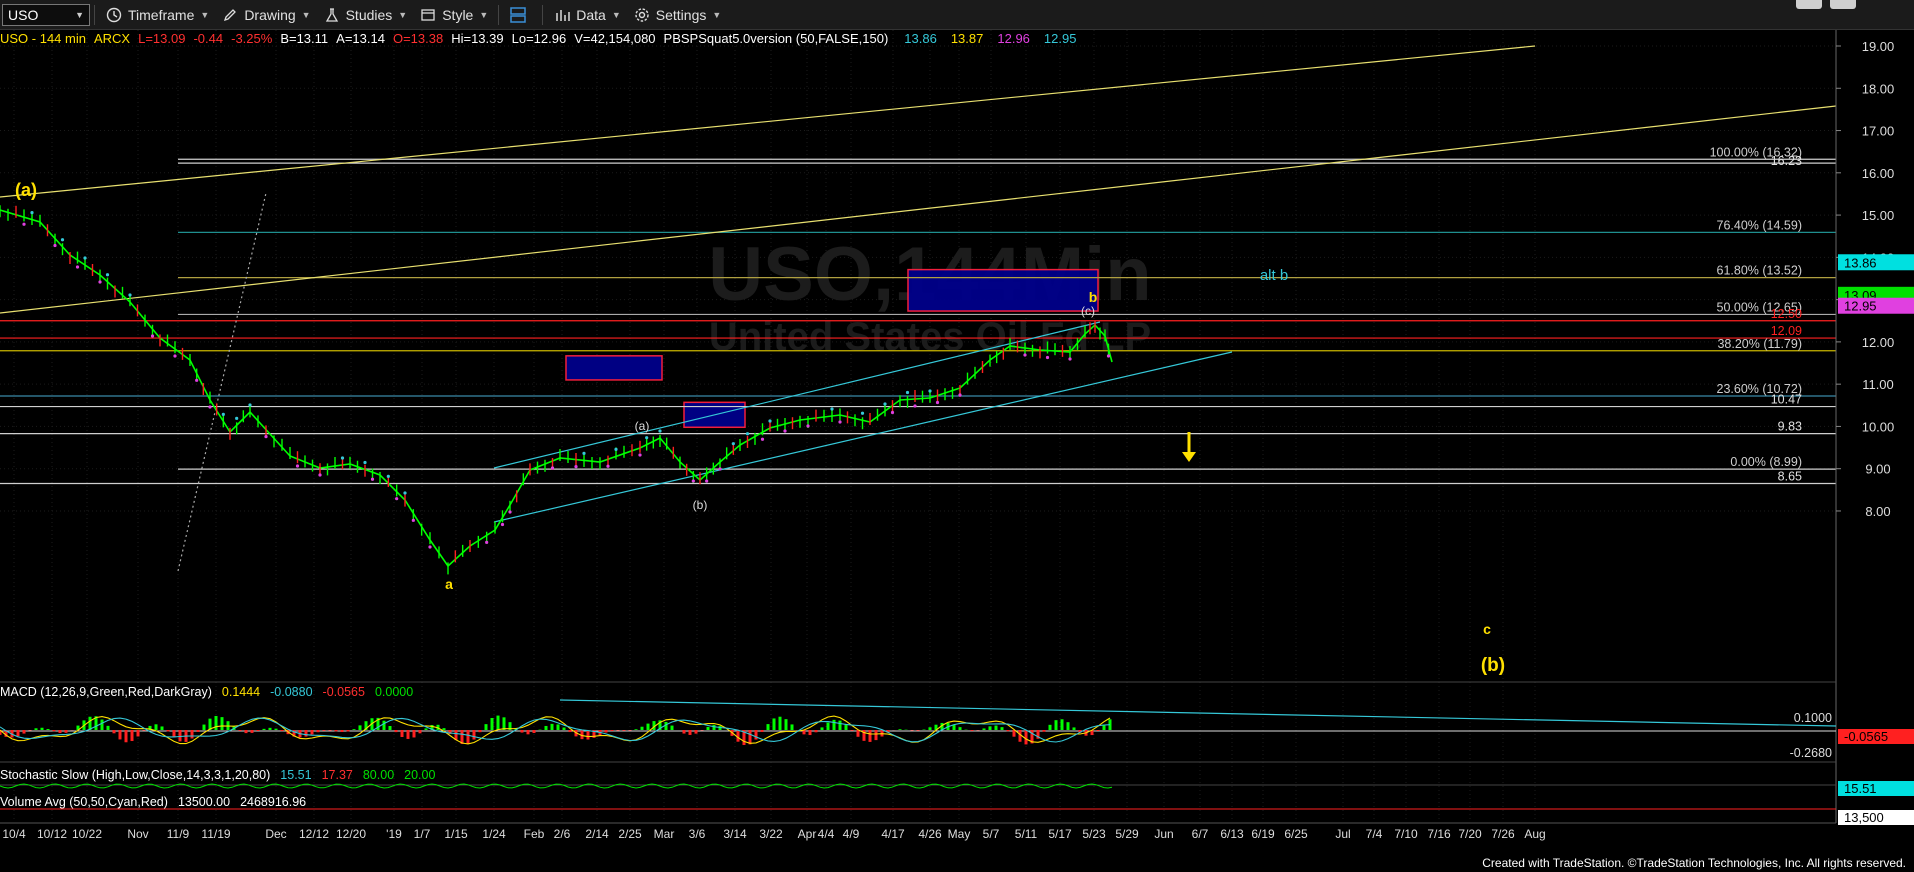  What do you see at coordinates (1878, 342) in the screenshot?
I see `price-tick-label: 12.00` at bounding box center [1878, 342].